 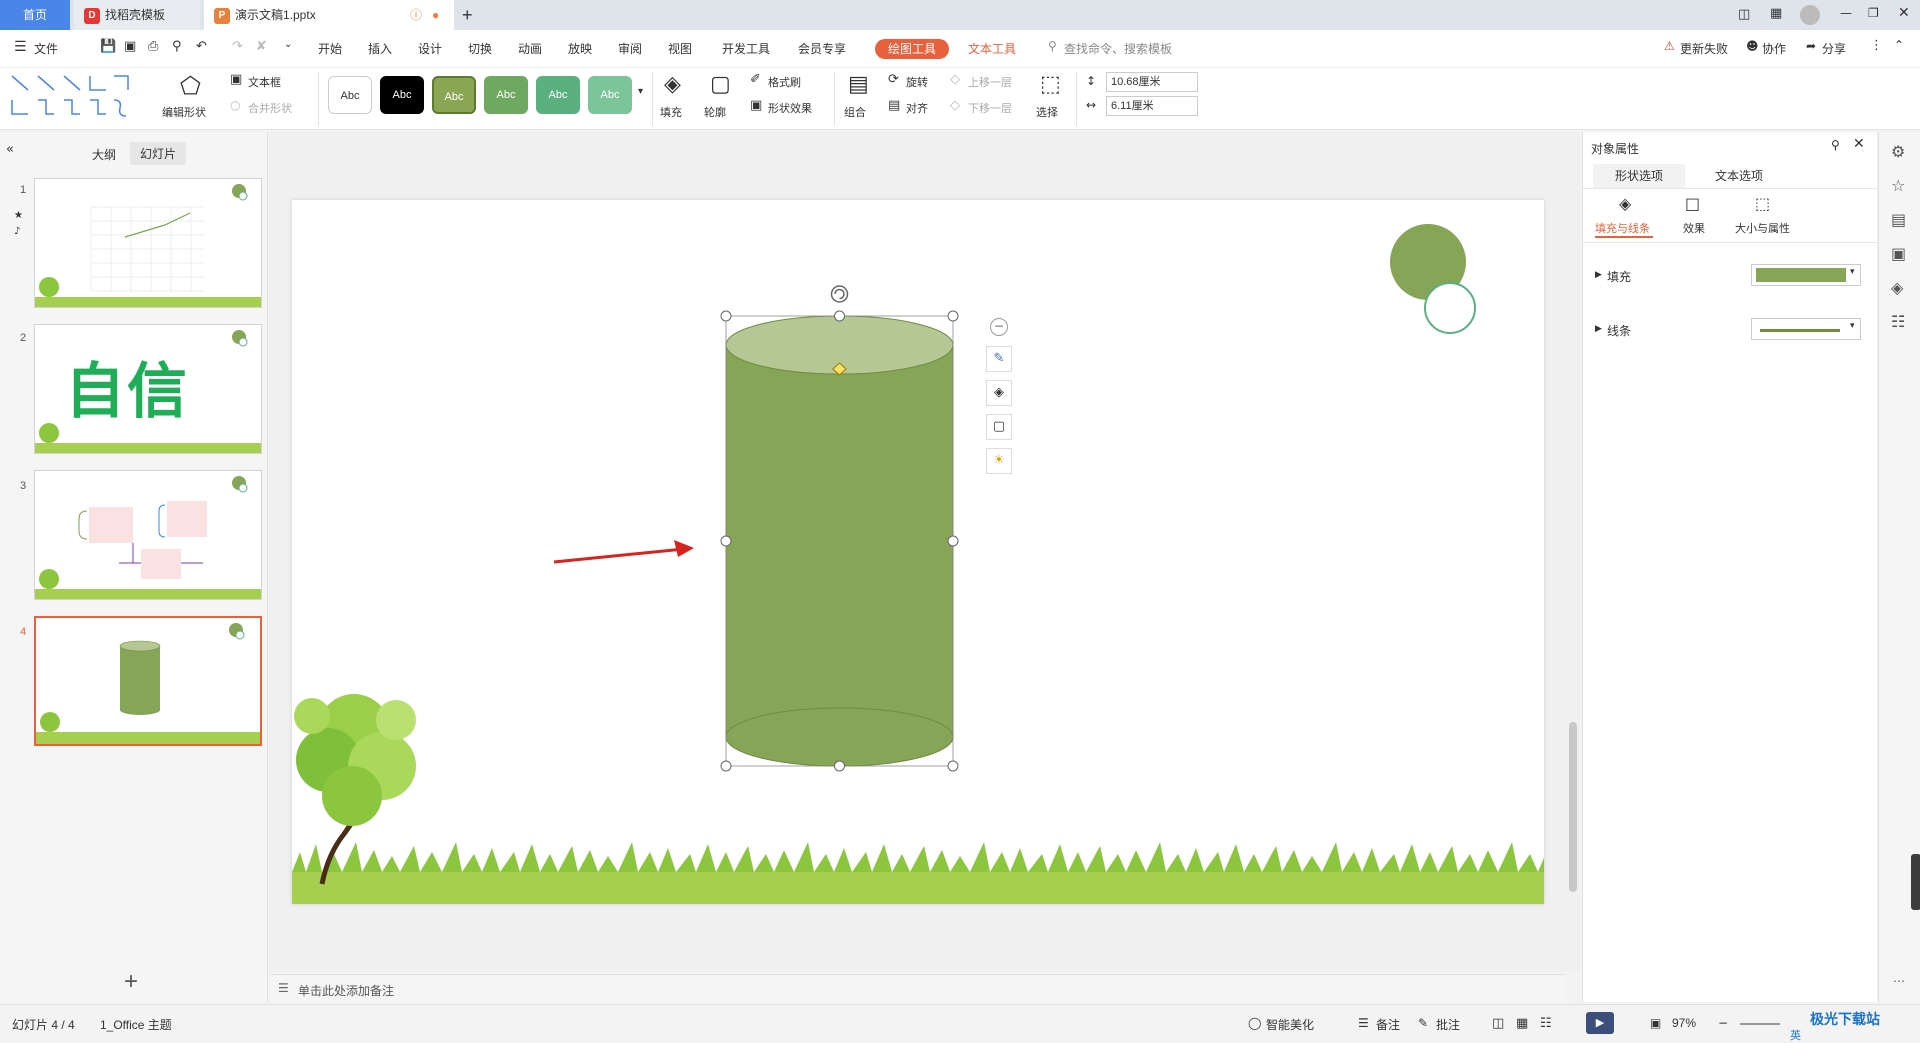 I want to click on update-failed-button: 更新失败, so click(x=1704, y=48).